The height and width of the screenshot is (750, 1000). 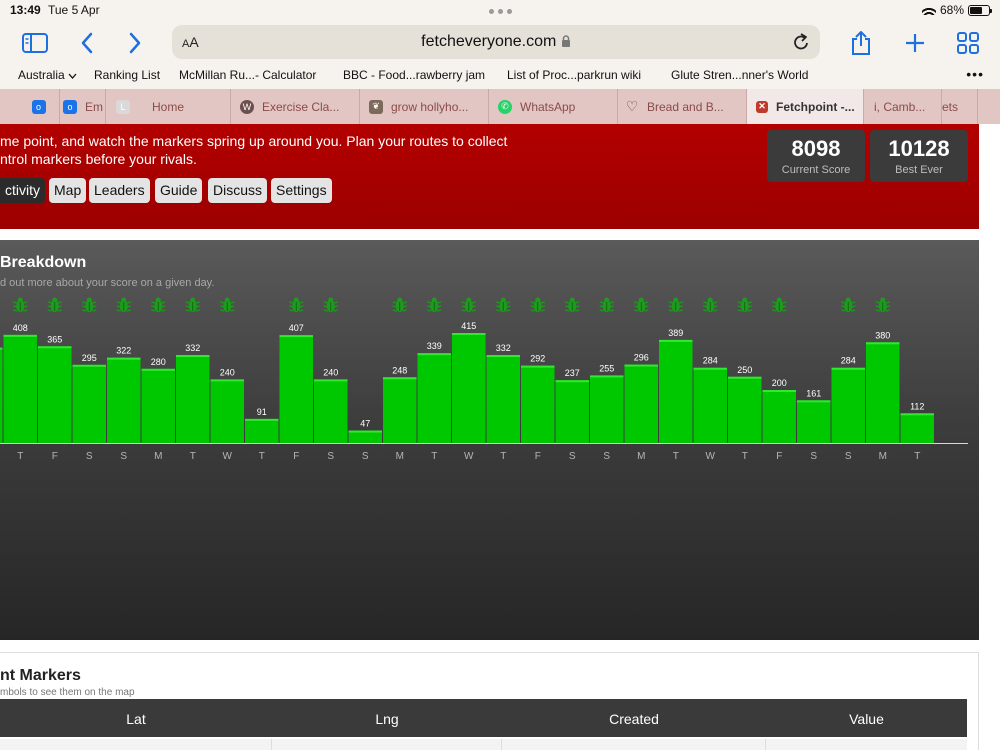 What do you see at coordinates (74, 10) in the screenshot?
I see `status-date: Tue 5 Apr` at bounding box center [74, 10].